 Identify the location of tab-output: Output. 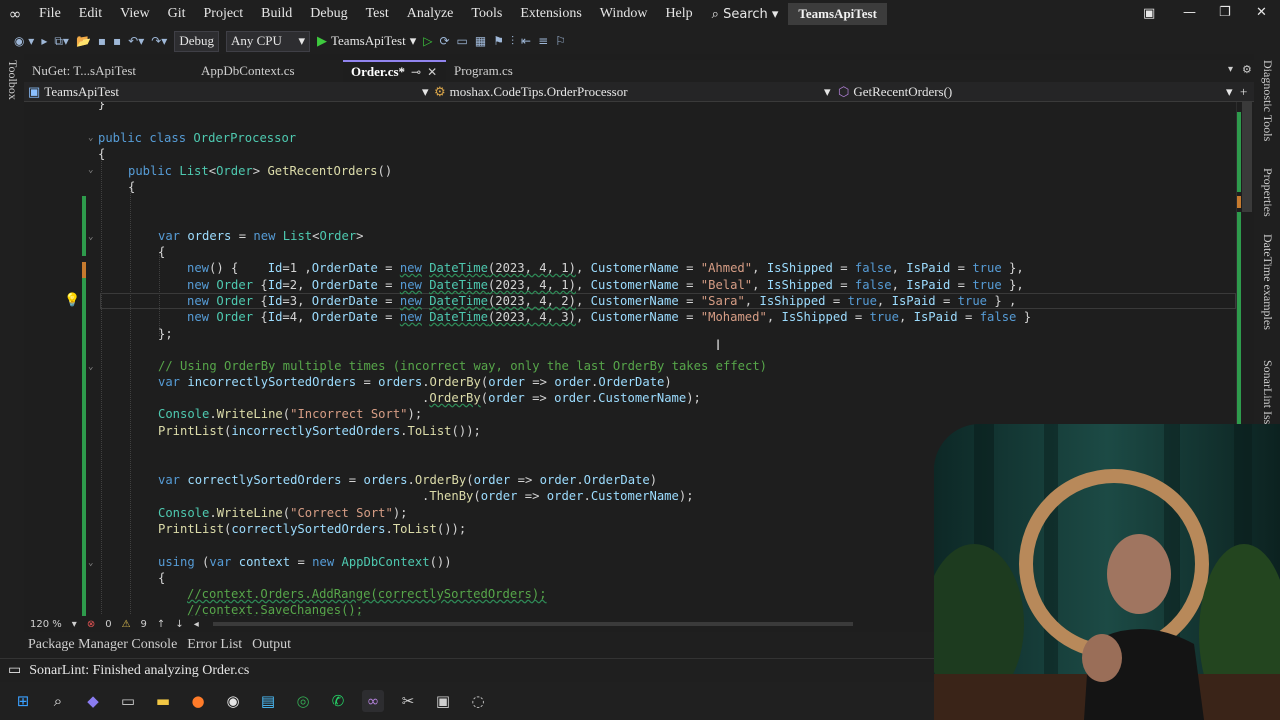
(271, 645).